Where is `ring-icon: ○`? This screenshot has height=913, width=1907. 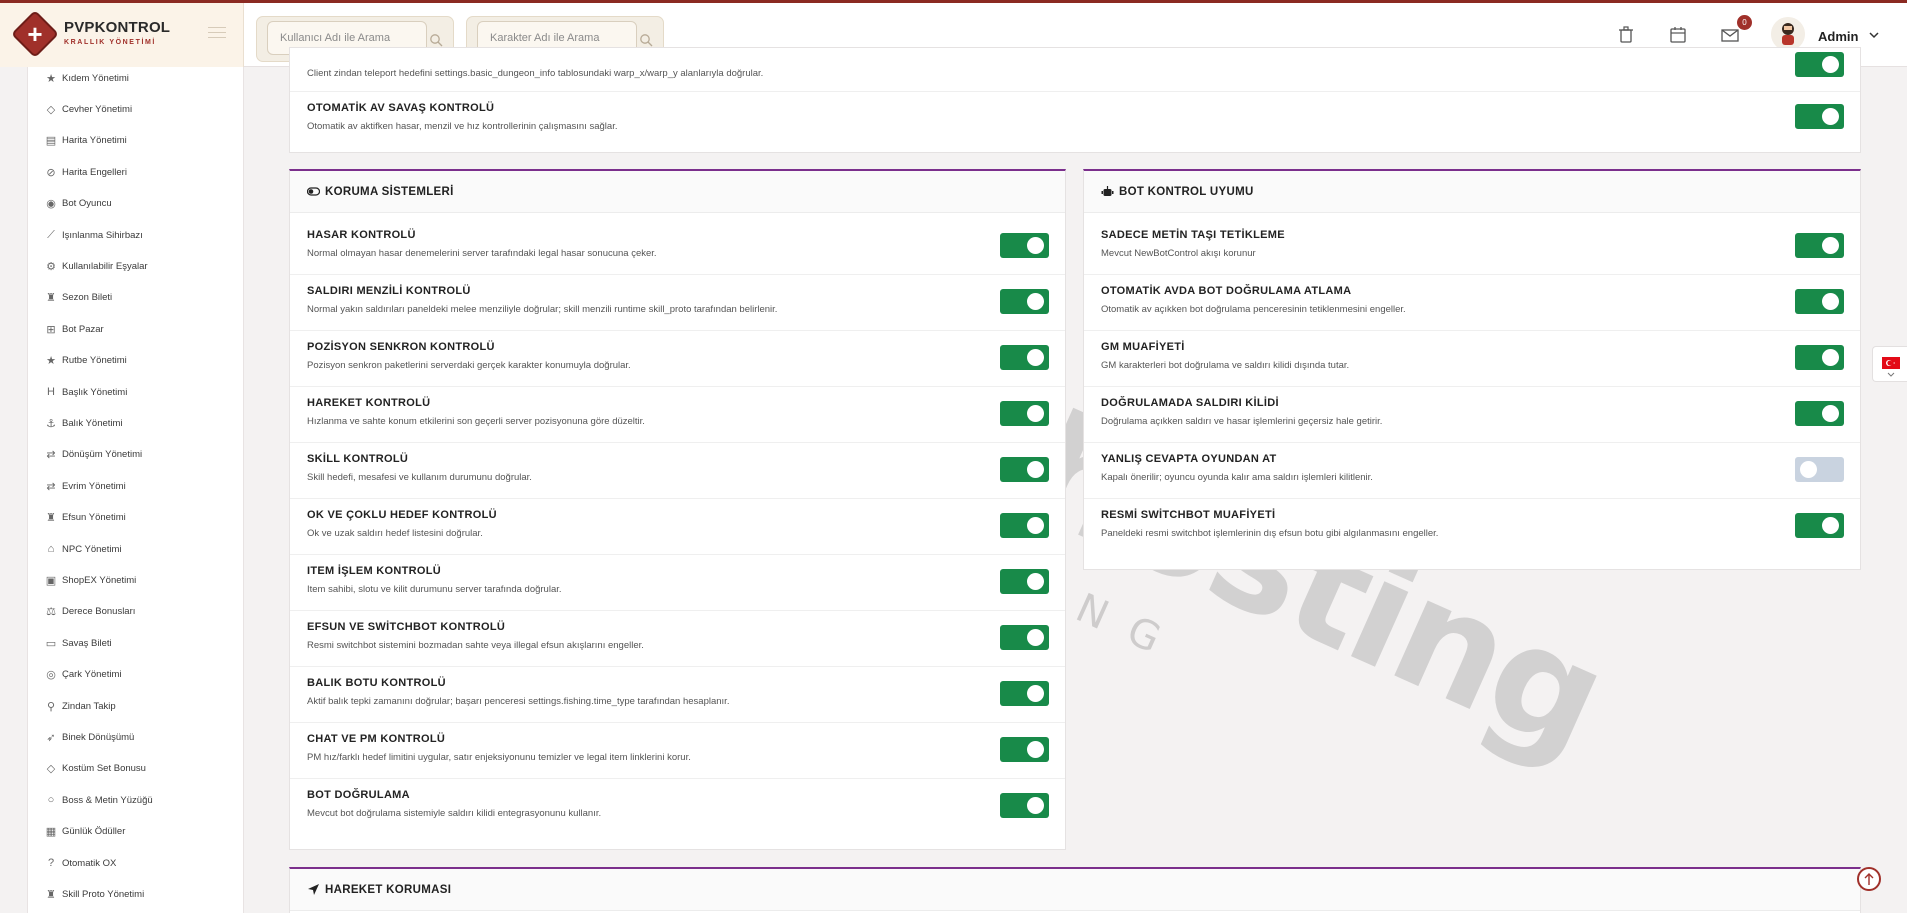
ring-icon: ○ is located at coordinates (51, 800).